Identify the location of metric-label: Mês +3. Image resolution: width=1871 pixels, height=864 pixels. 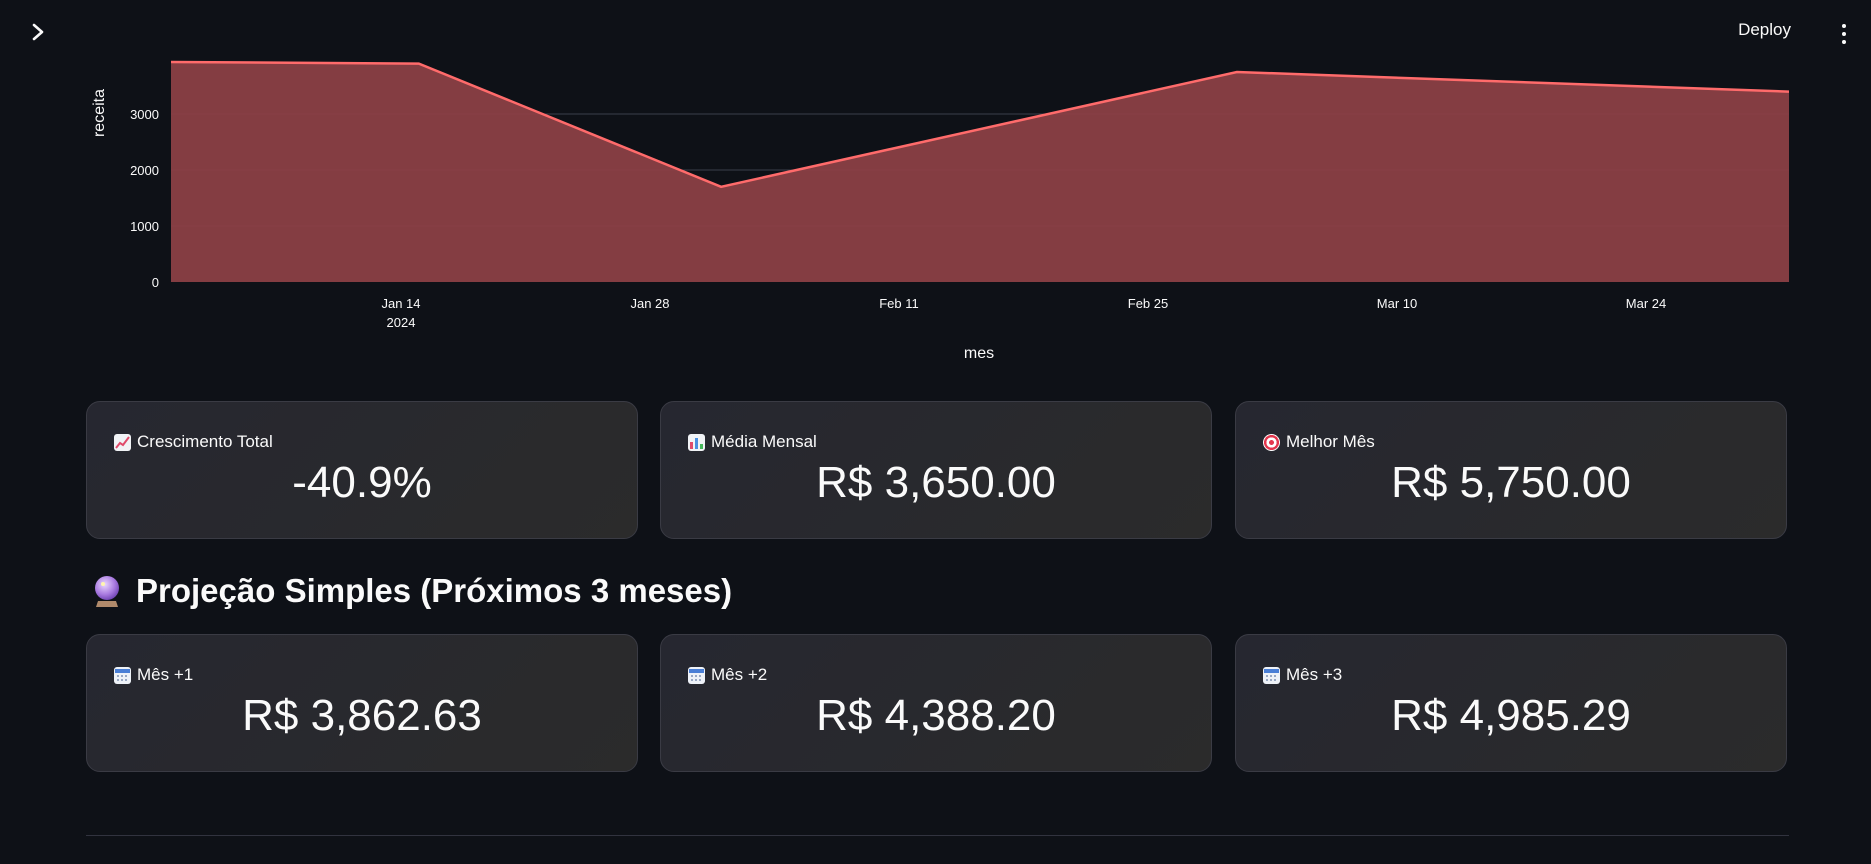
(1302, 675).